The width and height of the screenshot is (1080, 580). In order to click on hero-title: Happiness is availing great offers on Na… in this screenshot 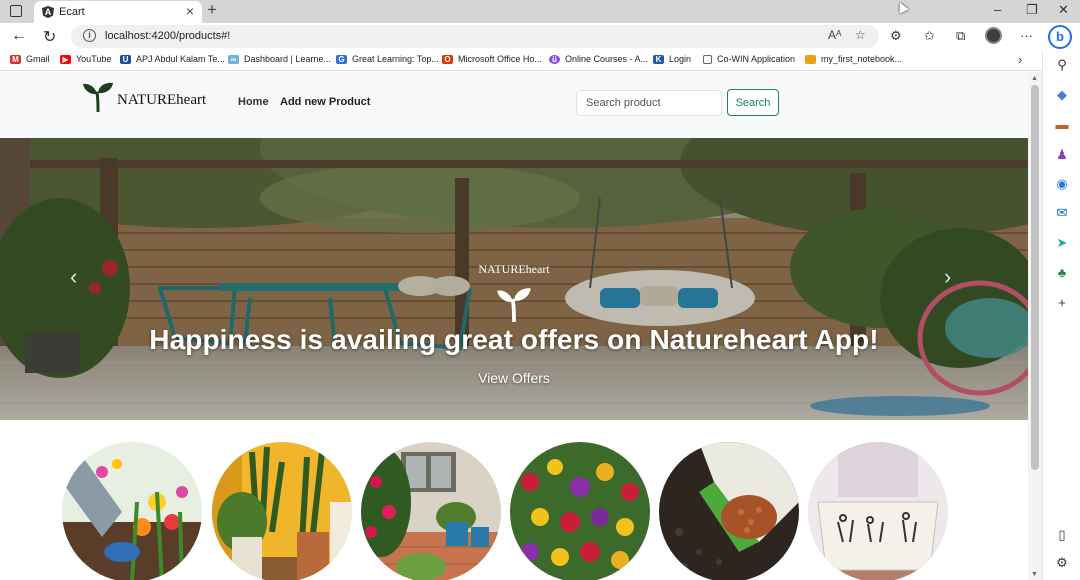, I will do `click(514, 339)`.